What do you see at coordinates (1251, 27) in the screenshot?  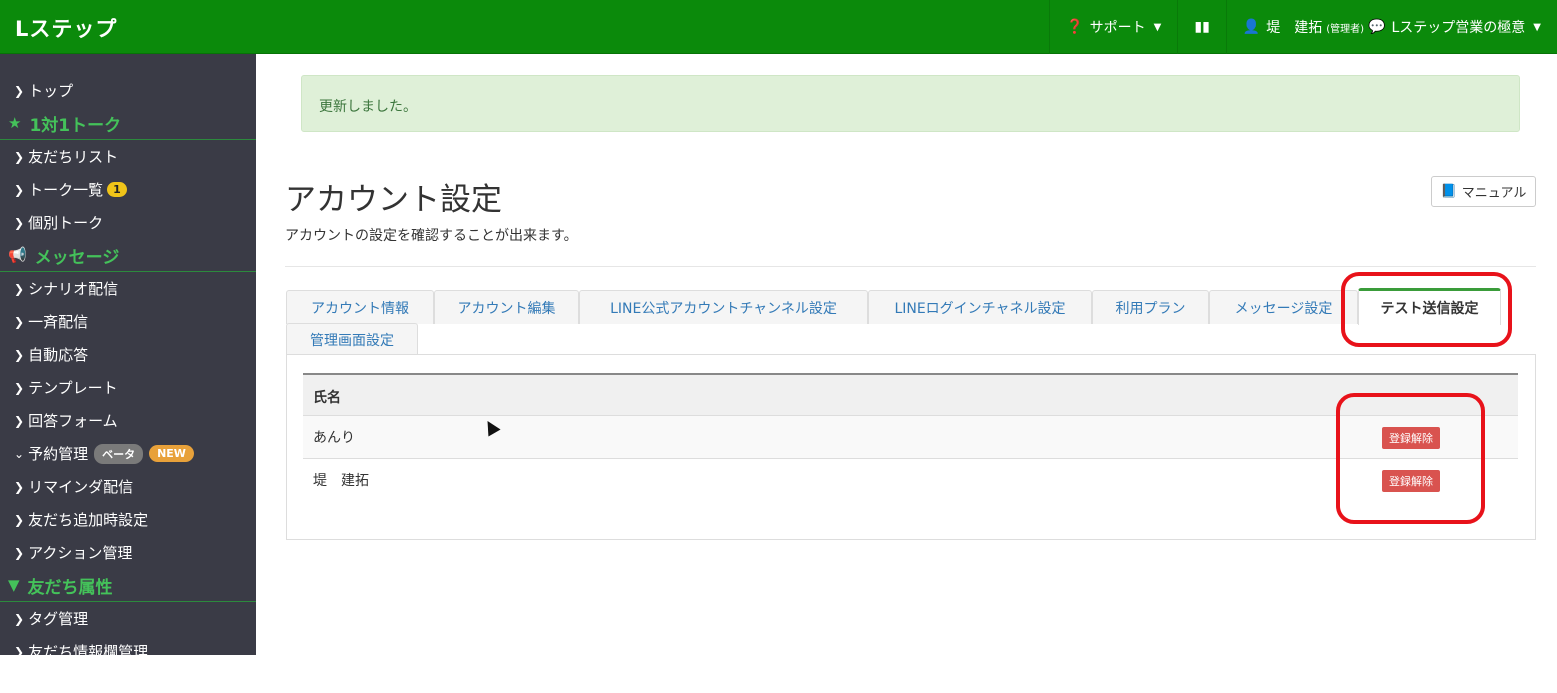 I see `user-icon: 👤` at bounding box center [1251, 27].